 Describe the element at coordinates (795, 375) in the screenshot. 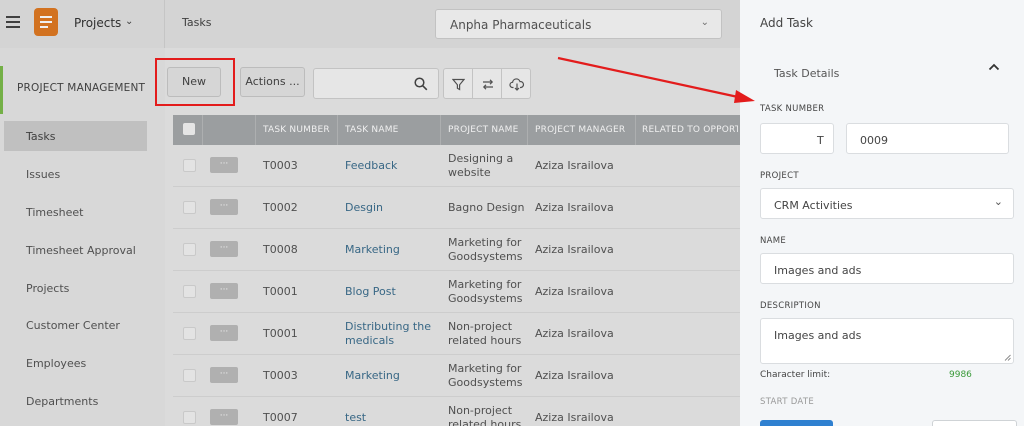

I see `character-limit-label: Character limit:` at that location.